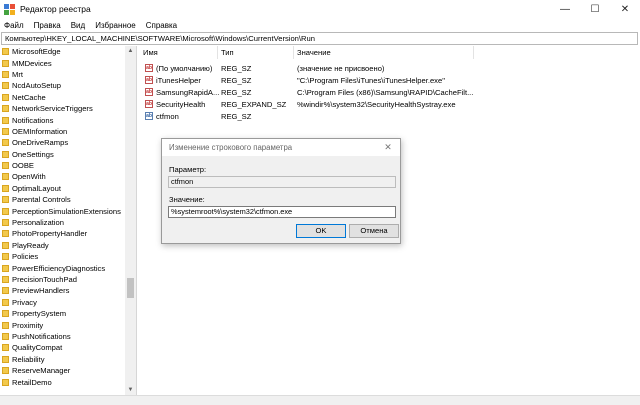 The height and width of the screenshot is (405, 640). I want to click on tree-item-label: PrecisionTouchPad, so click(45, 279).